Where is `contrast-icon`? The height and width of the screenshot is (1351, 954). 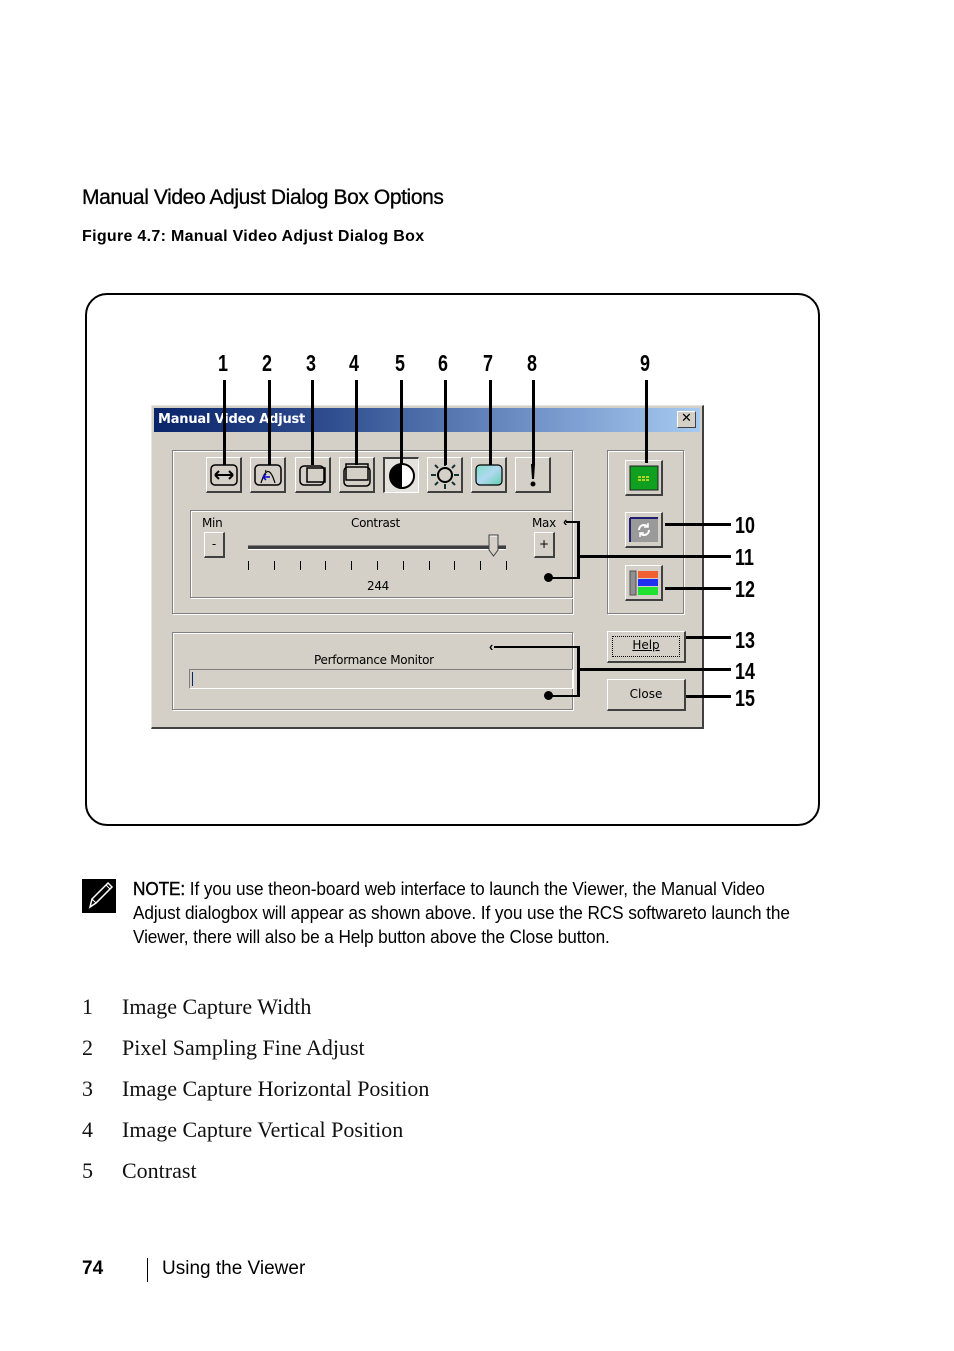
contrast-icon is located at coordinates (401, 475).